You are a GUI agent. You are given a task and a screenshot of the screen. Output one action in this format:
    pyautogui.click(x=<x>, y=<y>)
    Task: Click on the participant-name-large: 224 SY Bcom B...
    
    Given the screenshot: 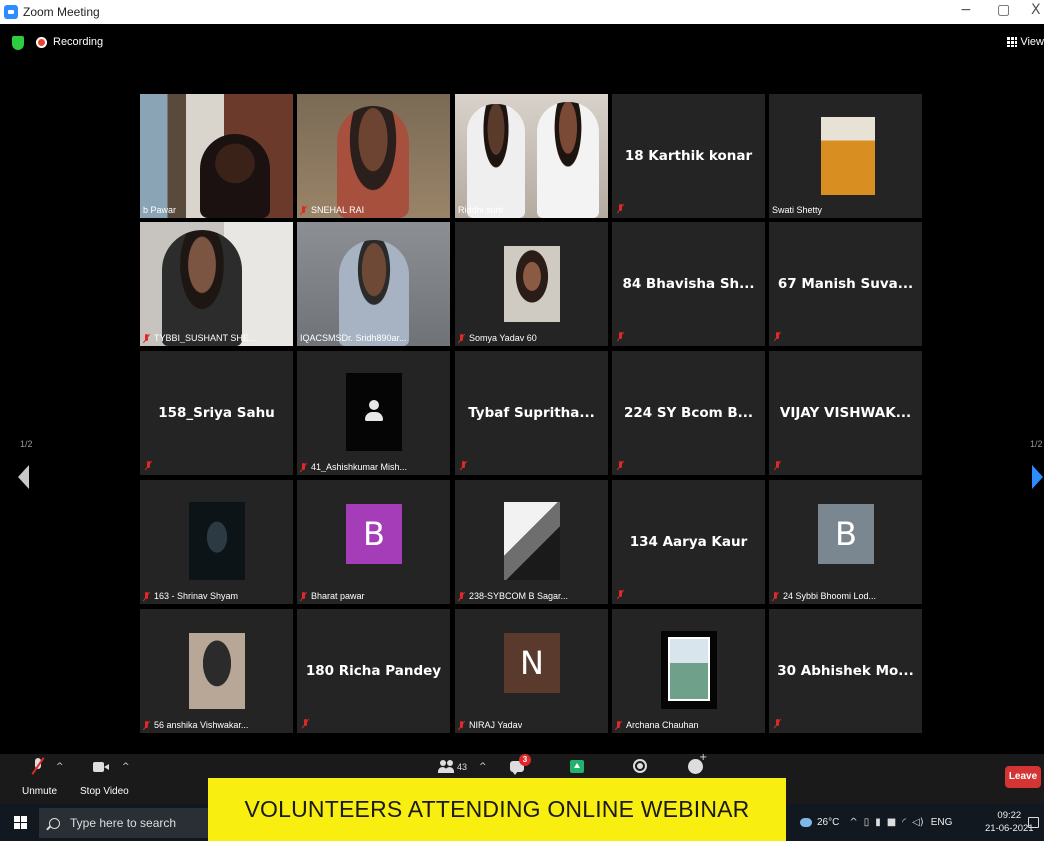 What is the action you would take?
    pyautogui.click(x=688, y=413)
    